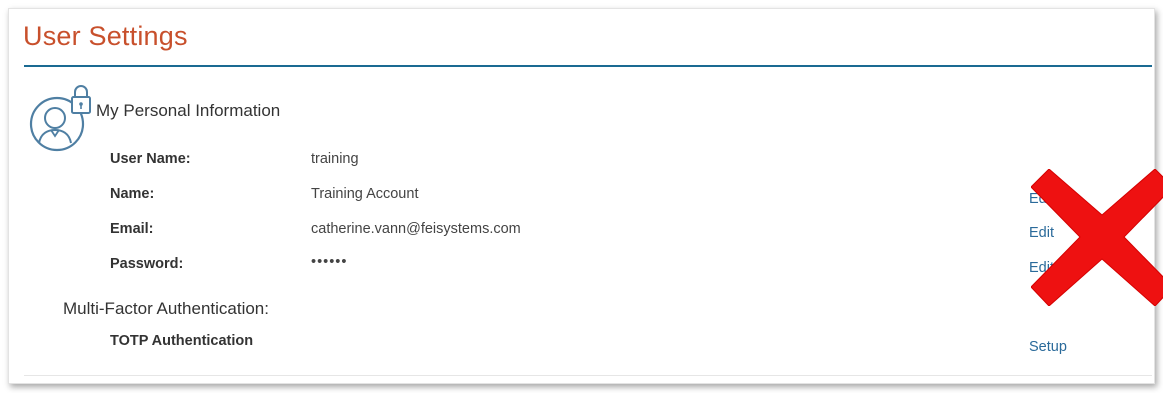 This screenshot has width=1163, height=393. I want to click on username-value: training, so click(335, 159).